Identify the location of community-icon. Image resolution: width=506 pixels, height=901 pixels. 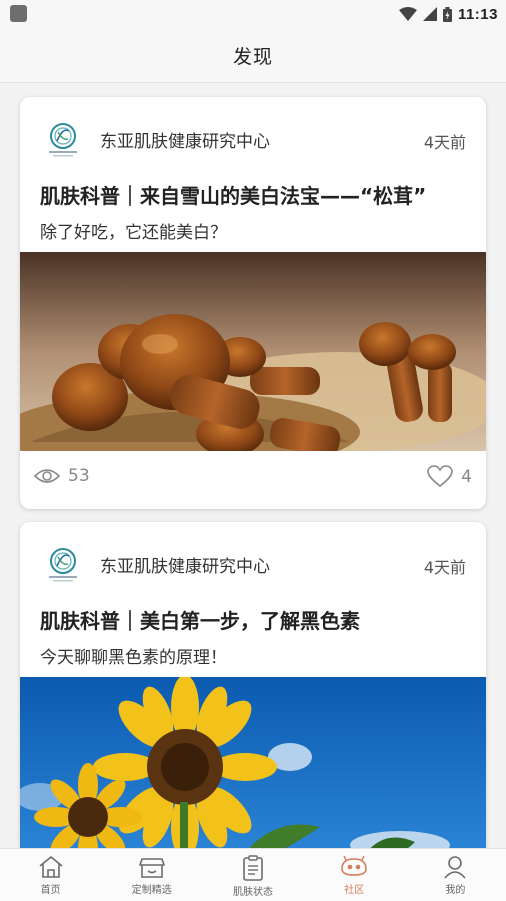
(354, 865).